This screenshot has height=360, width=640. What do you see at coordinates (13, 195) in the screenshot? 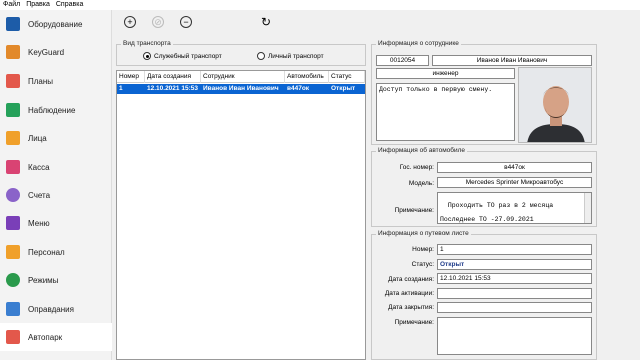
I see `invoice-icon` at bounding box center [13, 195].